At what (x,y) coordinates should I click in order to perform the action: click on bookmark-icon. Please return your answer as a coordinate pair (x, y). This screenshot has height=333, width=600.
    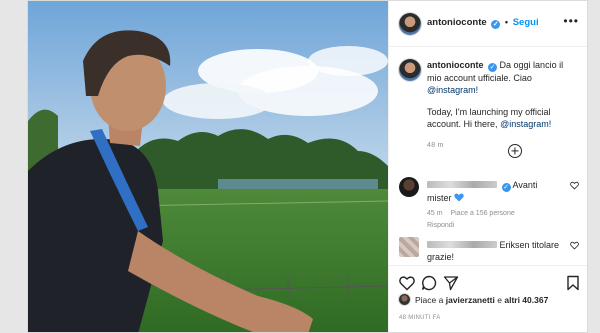
    Looking at the image, I should click on (573, 283).